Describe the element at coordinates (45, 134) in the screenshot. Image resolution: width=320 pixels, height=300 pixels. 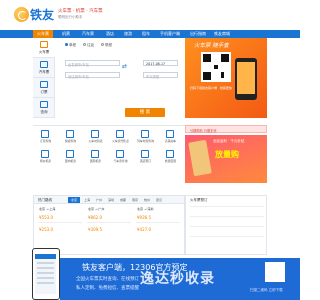
I see `order-icon` at that location.